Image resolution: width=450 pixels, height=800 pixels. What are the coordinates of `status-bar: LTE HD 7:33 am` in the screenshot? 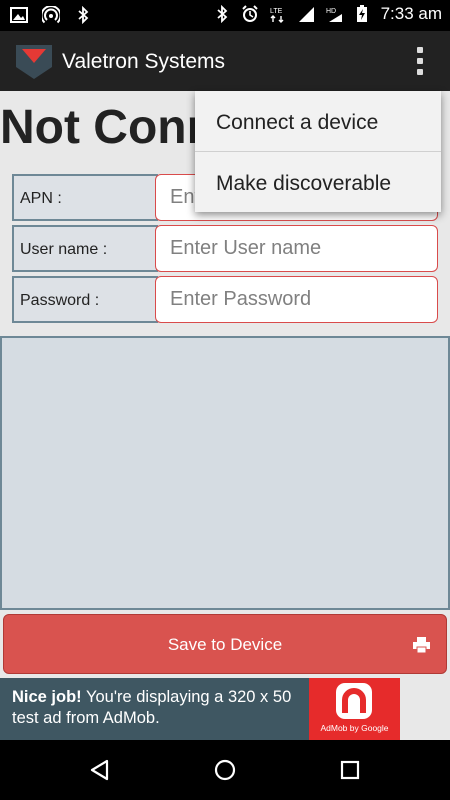 It's located at (225, 15).